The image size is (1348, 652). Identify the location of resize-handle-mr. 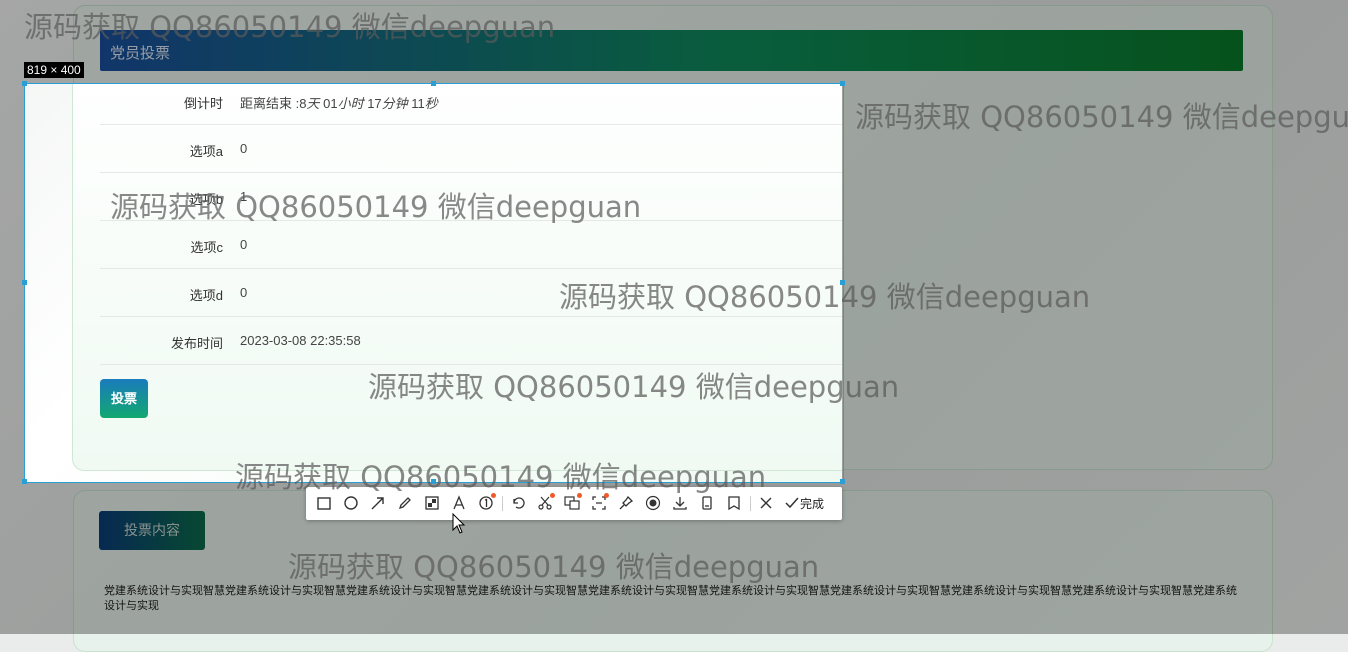
(842, 282).